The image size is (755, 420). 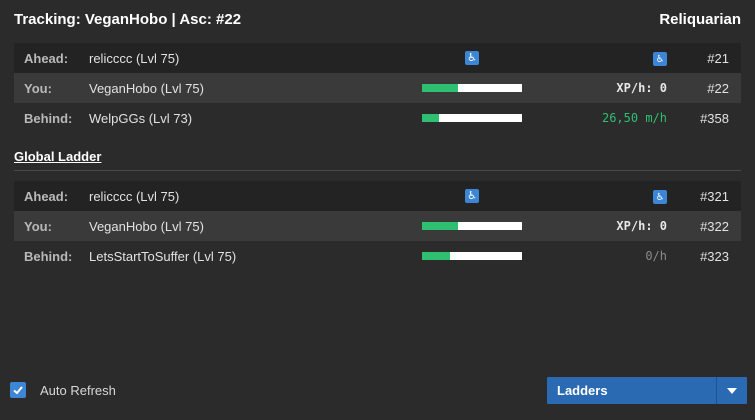 What do you see at coordinates (731, 390) in the screenshot?
I see `chevron-down-icon` at bounding box center [731, 390].